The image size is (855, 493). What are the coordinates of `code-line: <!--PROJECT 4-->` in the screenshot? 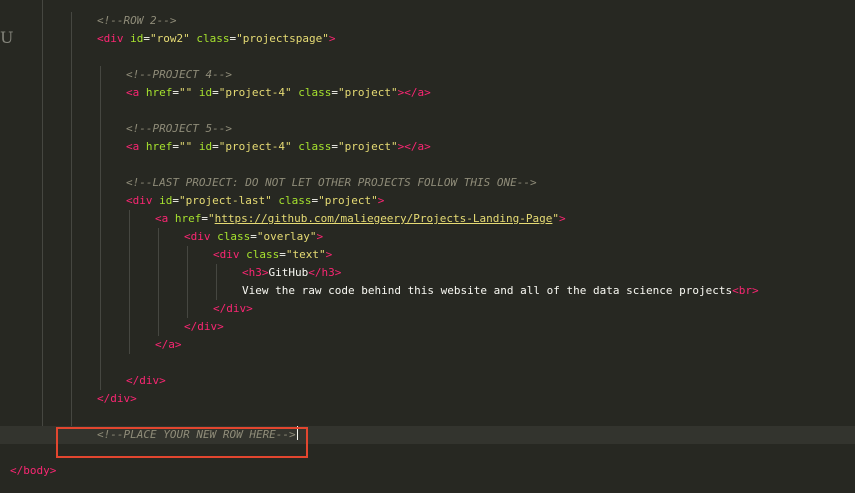 It's located at (427, 75).